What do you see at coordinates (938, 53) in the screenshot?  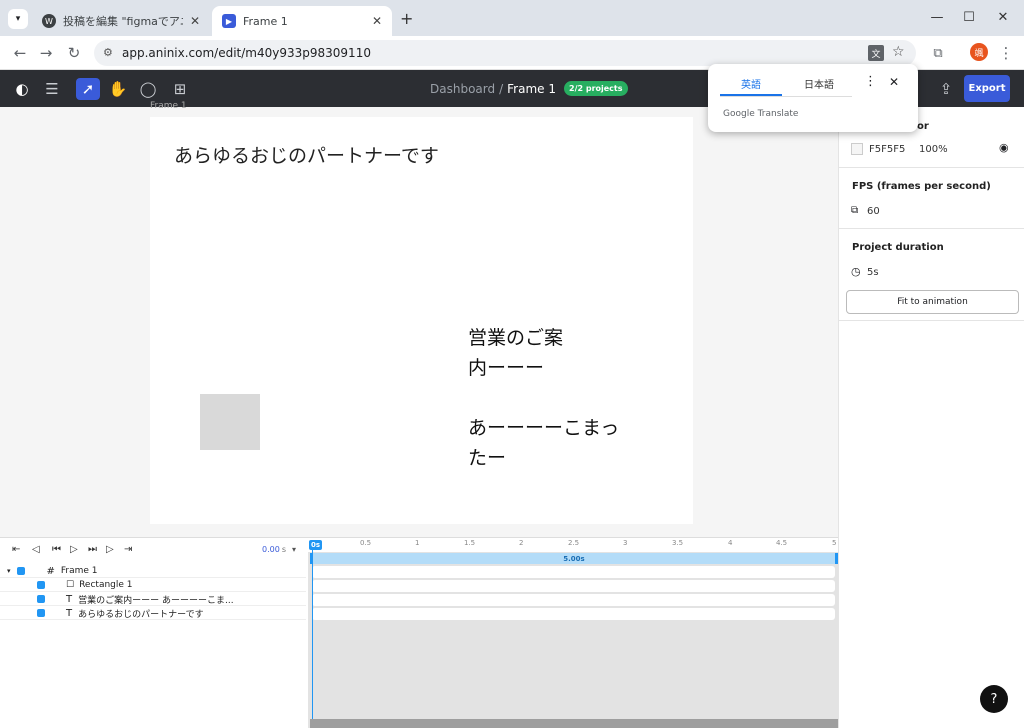 I see `extensions-icon: ⧉` at bounding box center [938, 53].